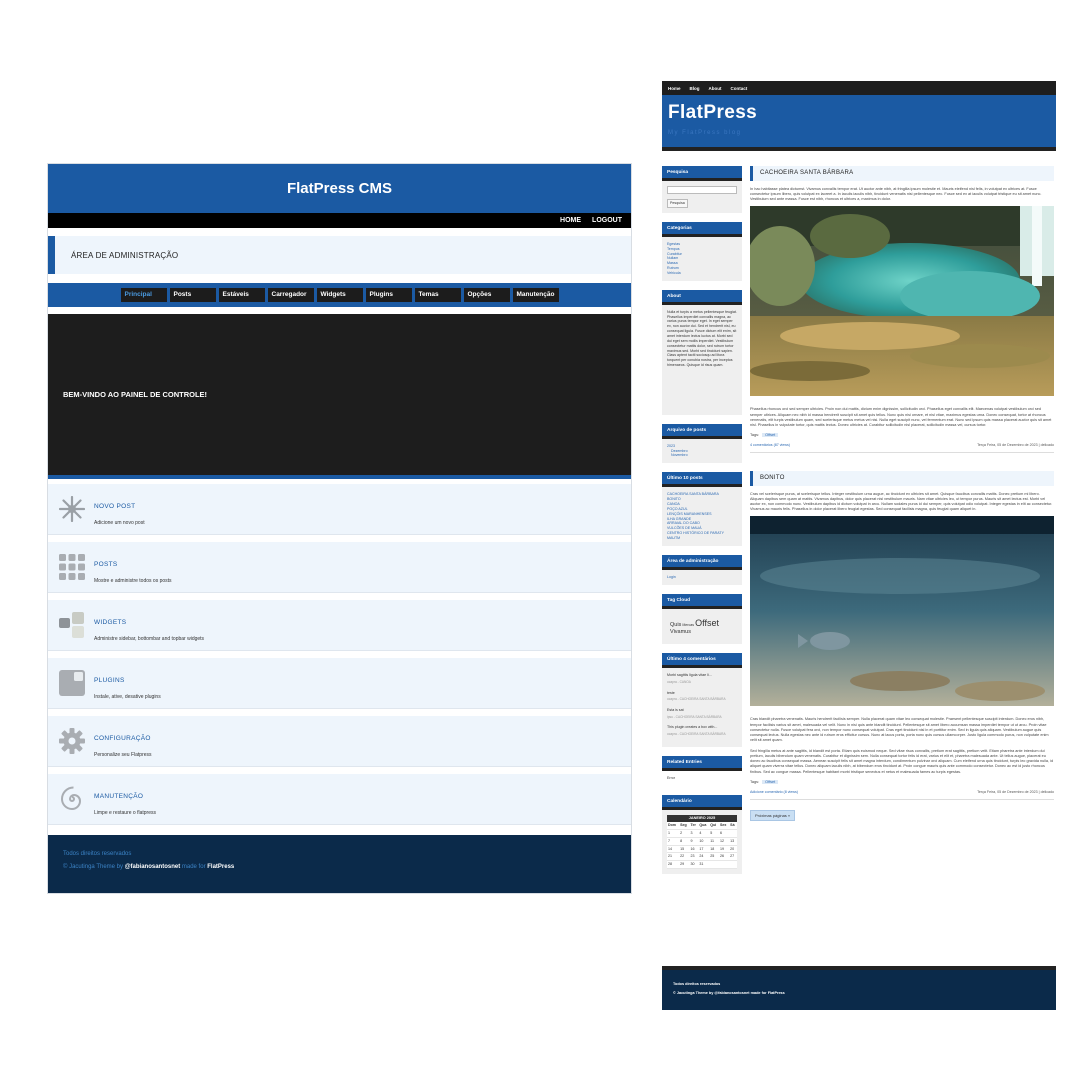  I want to click on archive-month: Novembro, so click(702, 455).